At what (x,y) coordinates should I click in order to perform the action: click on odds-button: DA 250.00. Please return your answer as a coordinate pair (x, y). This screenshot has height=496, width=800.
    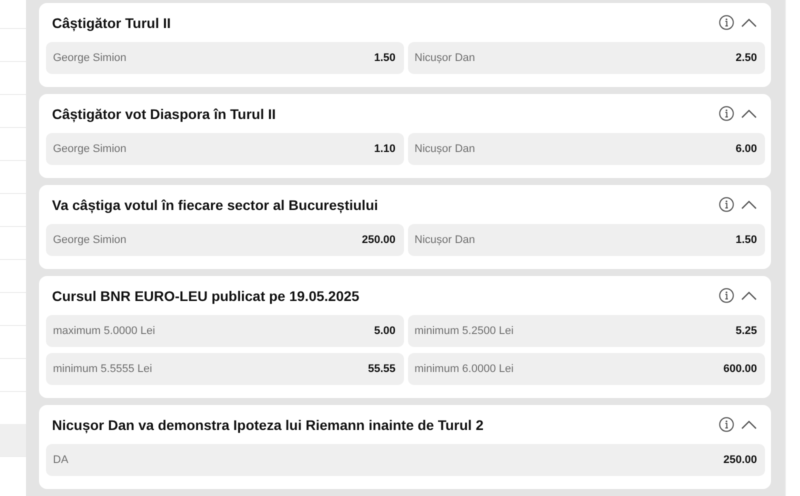
    Looking at the image, I should click on (405, 460).